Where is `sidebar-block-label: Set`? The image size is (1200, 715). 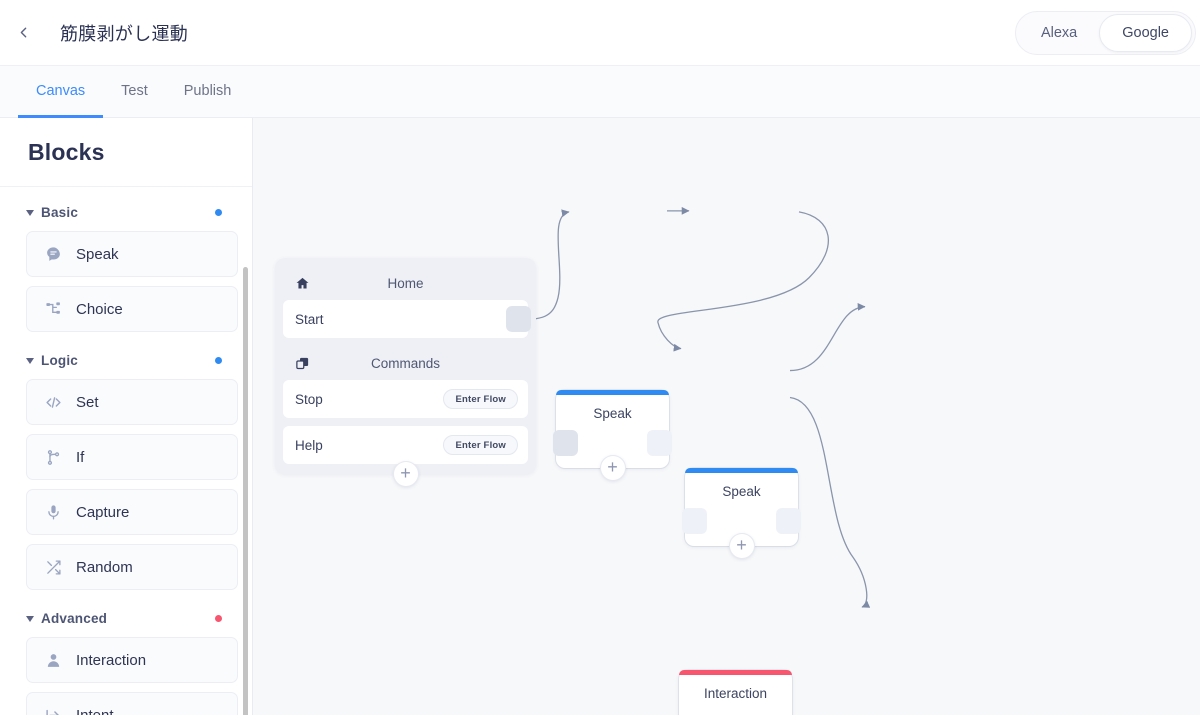
sidebar-block-label: Set is located at coordinates (87, 402).